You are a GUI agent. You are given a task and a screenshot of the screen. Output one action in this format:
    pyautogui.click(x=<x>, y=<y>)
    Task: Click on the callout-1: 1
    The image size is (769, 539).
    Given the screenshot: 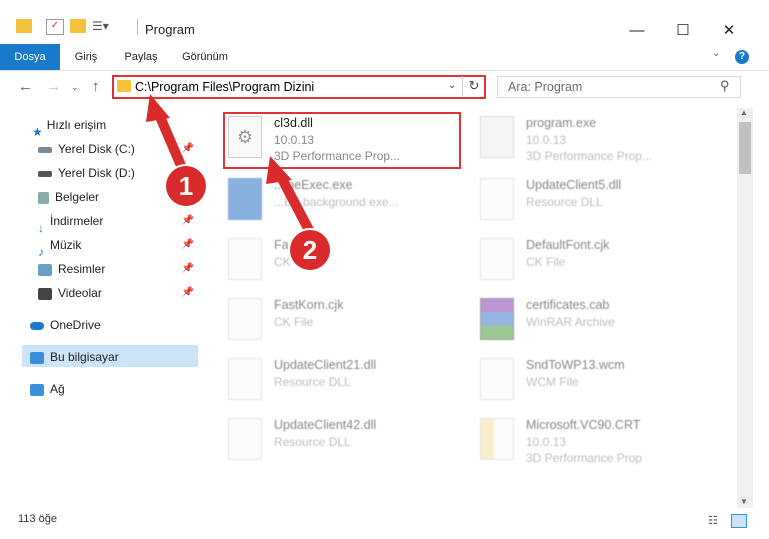 What is the action you would take?
    pyautogui.click(x=186, y=186)
    